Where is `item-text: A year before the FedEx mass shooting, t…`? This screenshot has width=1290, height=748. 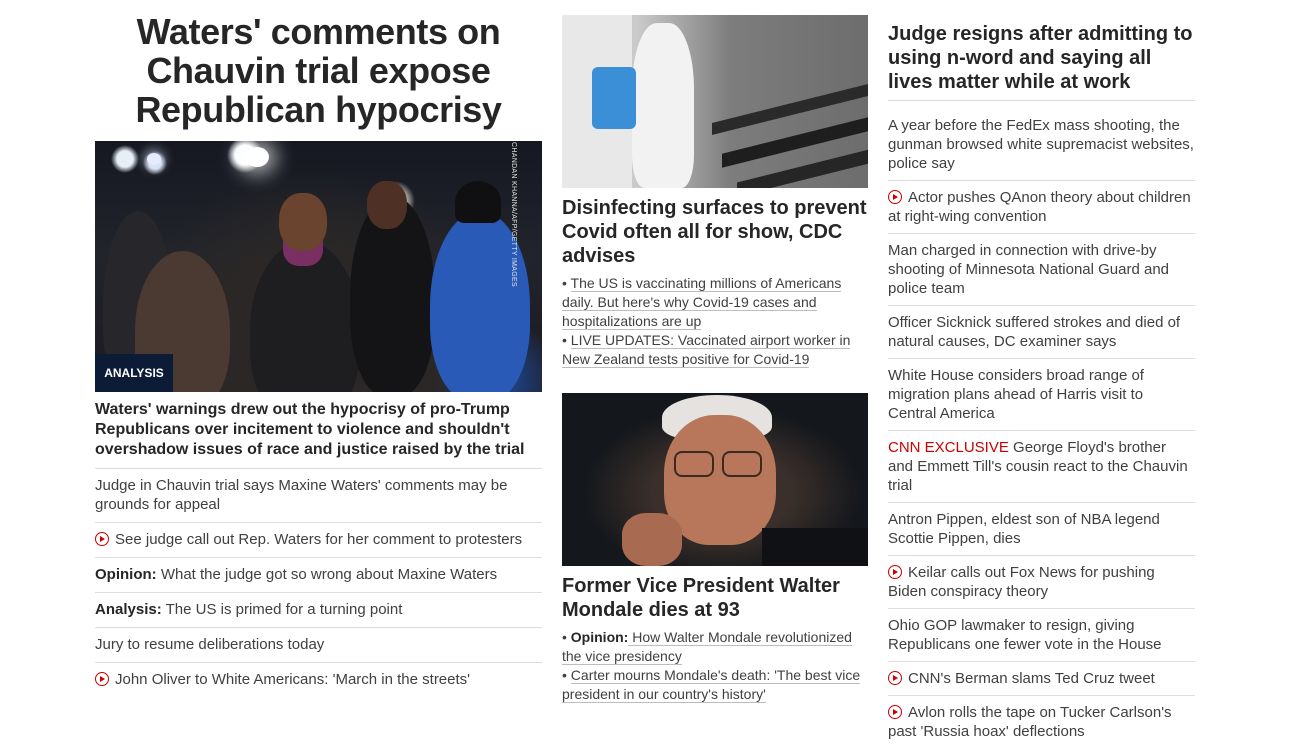
item-text: A year before the FedEx mass shooting, t… is located at coordinates (1041, 144).